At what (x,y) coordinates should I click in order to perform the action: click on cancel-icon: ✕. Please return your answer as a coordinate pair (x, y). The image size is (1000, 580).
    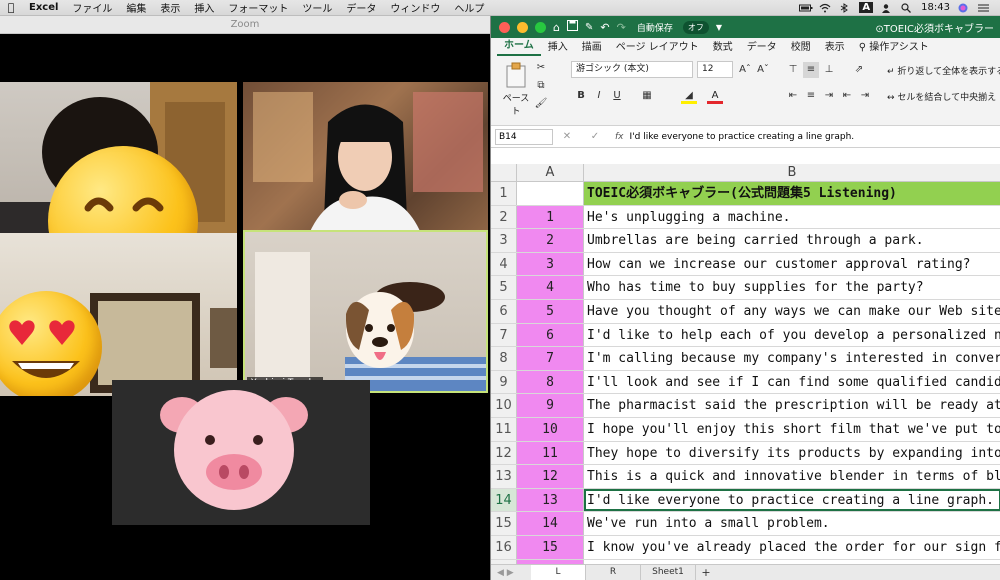
    Looking at the image, I should click on (567, 136).